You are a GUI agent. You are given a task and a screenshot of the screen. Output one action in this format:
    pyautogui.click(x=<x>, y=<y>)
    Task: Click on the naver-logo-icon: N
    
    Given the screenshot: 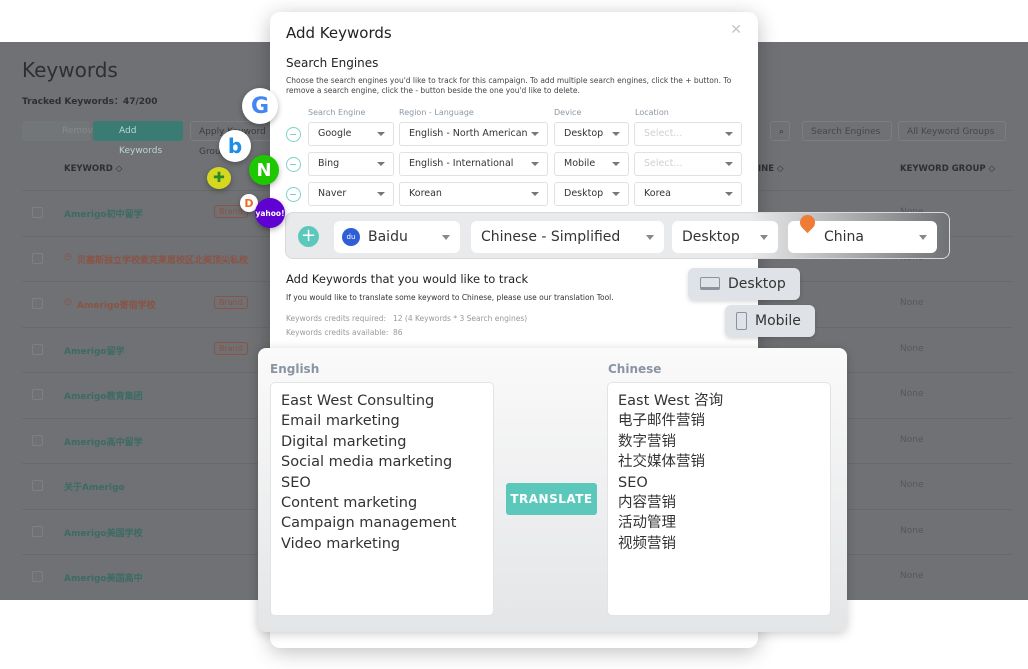 What is the action you would take?
    pyautogui.click(x=264, y=170)
    